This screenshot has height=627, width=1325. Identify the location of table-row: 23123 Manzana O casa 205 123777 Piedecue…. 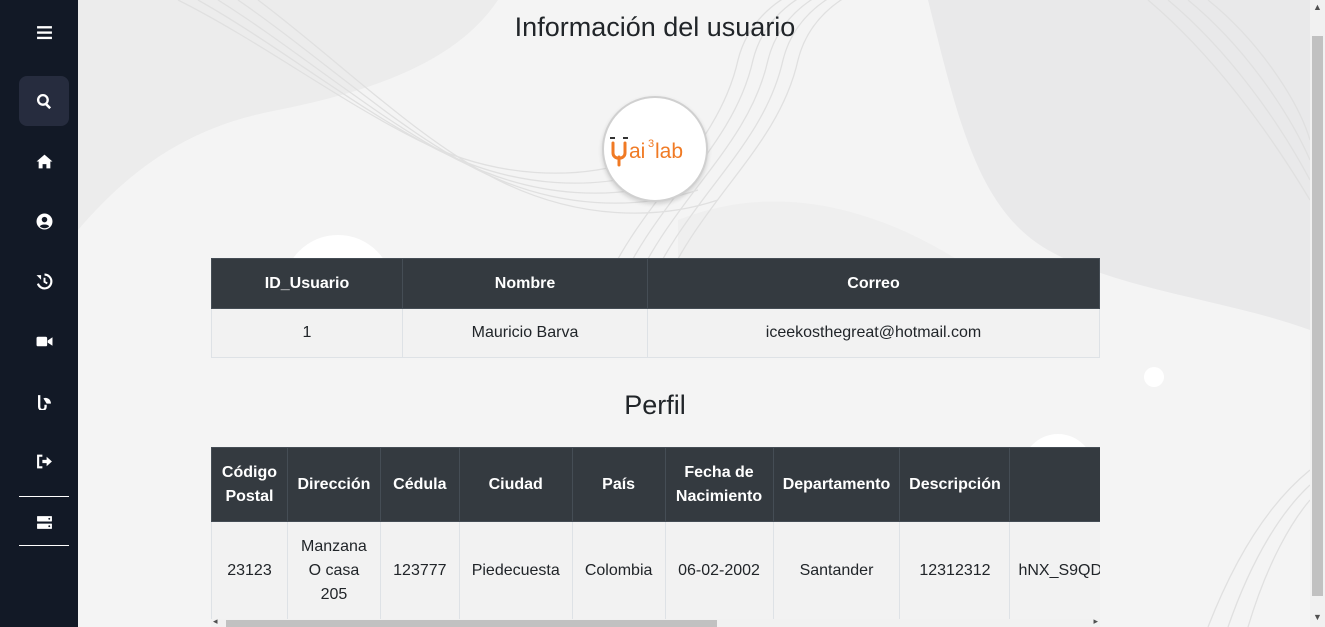
(655, 570).